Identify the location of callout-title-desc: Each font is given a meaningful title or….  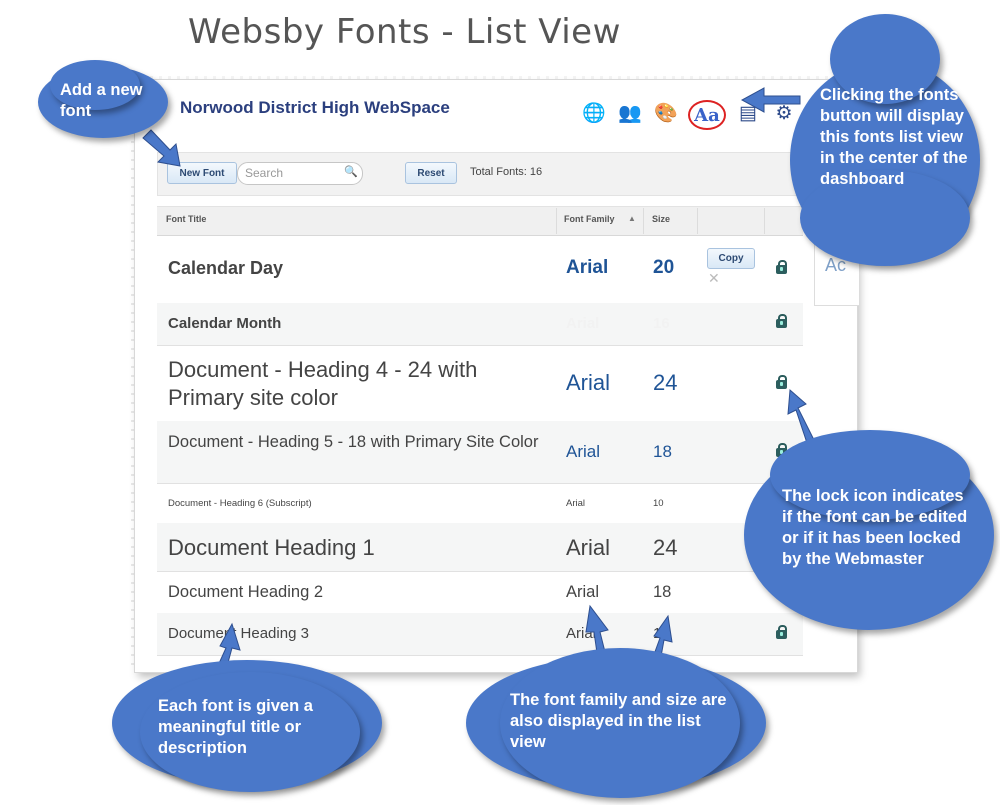
(235, 727).